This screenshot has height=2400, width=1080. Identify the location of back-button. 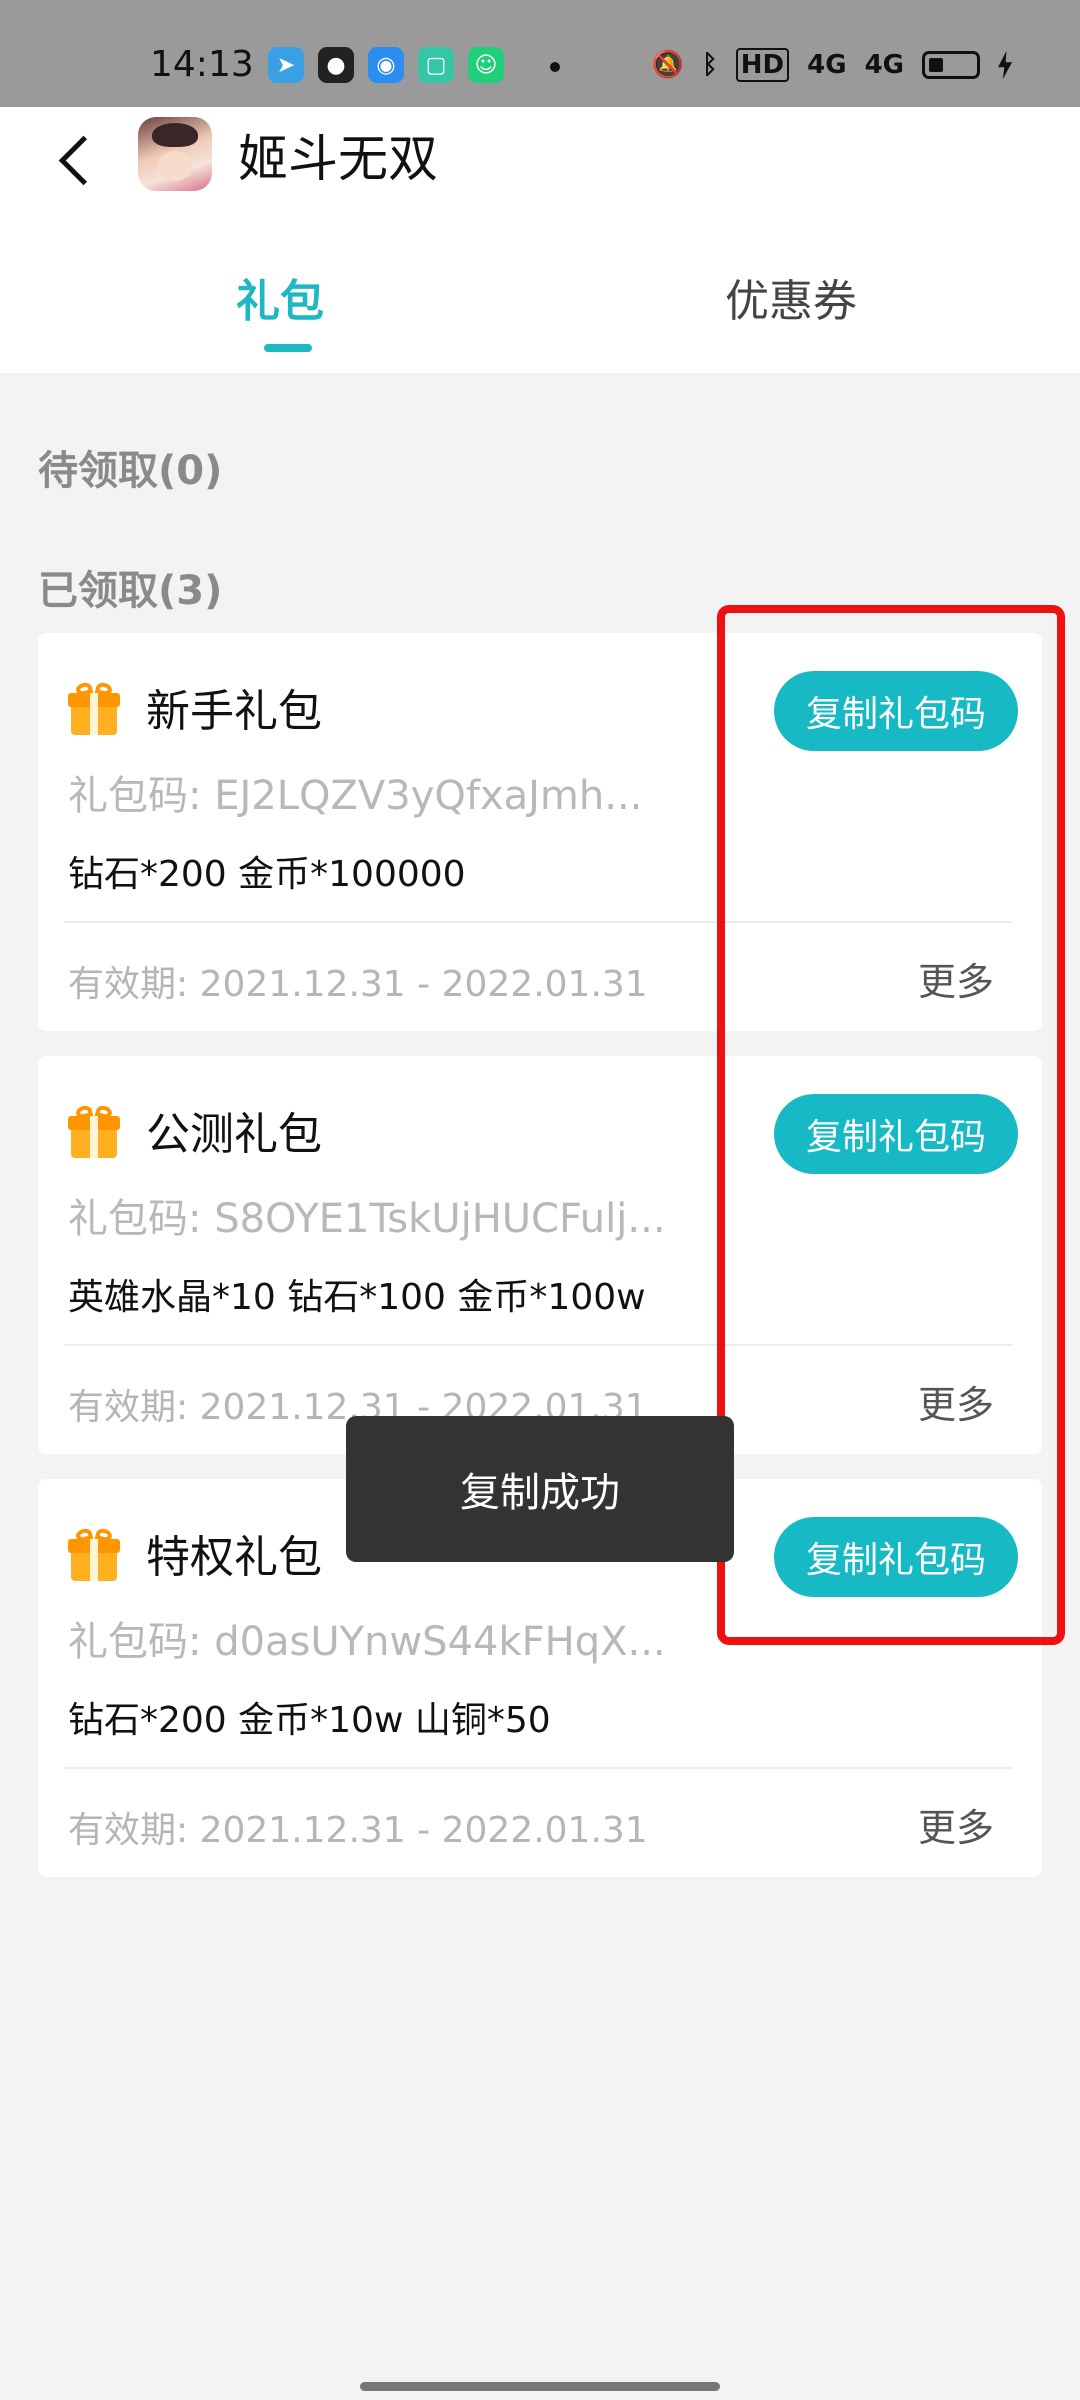
(84, 162).